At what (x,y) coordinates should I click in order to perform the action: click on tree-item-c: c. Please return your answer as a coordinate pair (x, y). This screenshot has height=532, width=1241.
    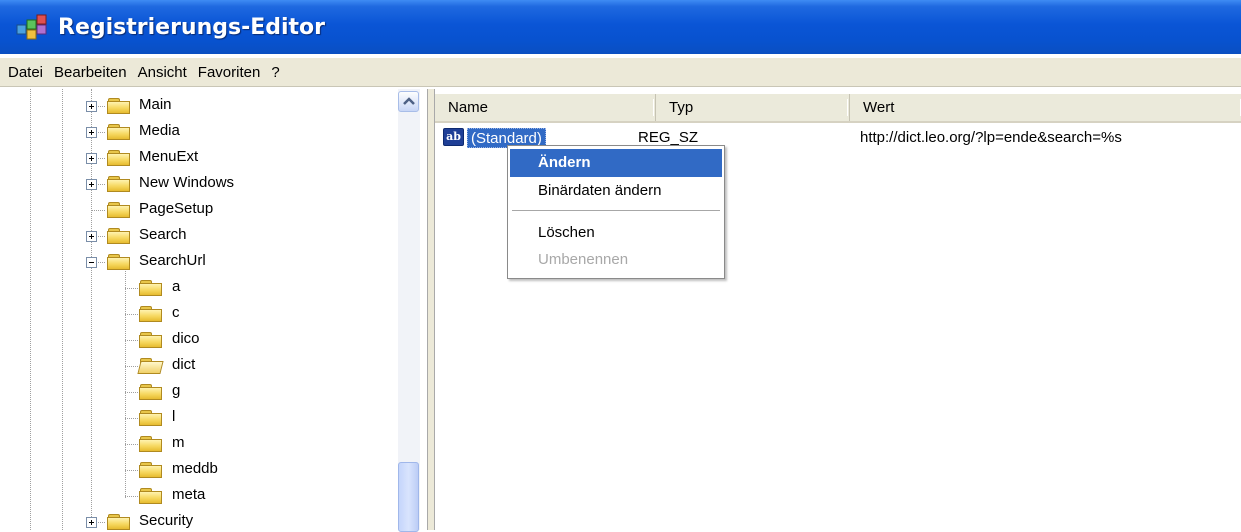
    Looking at the image, I should click on (176, 312).